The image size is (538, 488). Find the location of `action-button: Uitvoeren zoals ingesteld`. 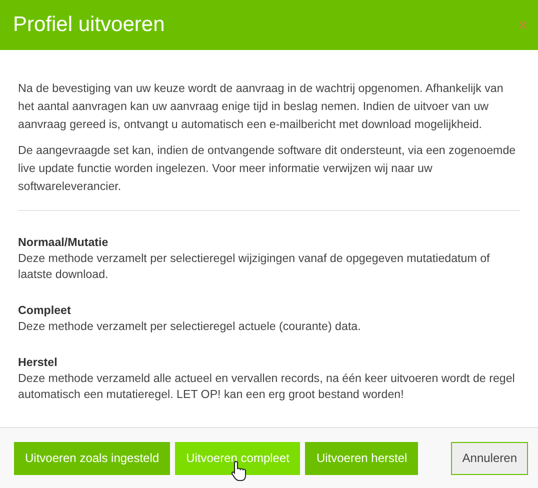

action-button: Uitvoeren zoals ingesteld is located at coordinates (92, 458).